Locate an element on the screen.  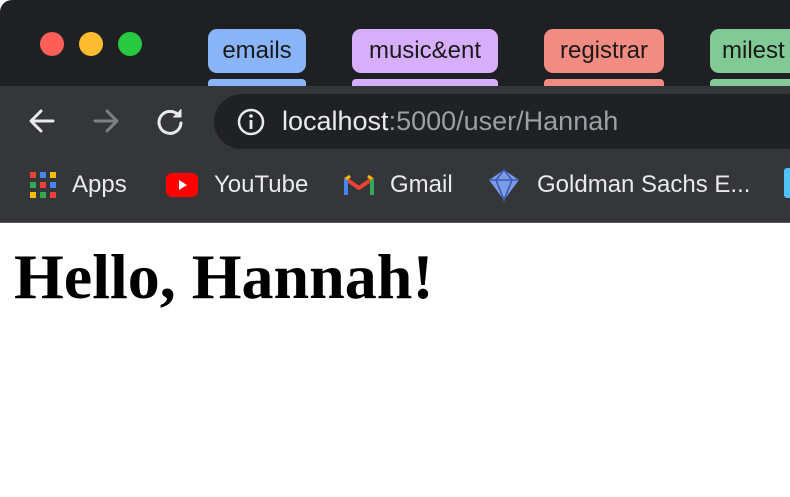
bookmark-gmail: Gmail is located at coordinates (398, 185).